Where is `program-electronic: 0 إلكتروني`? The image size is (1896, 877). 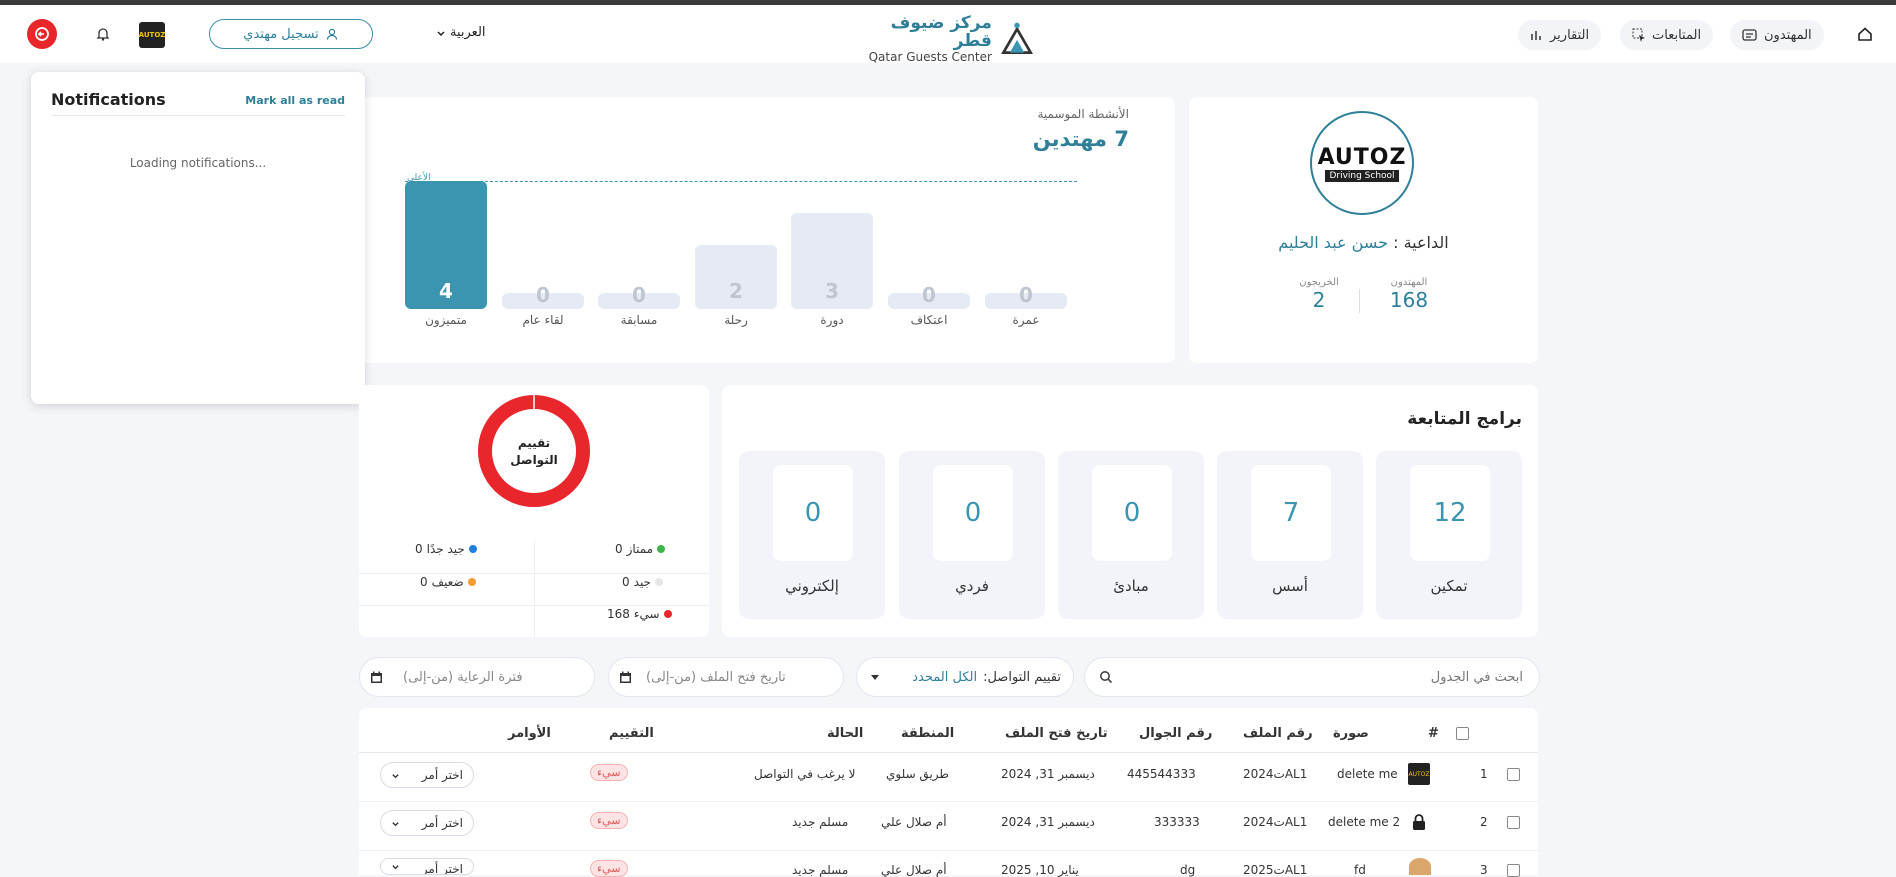 program-electronic: 0 إلكتروني is located at coordinates (812, 535).